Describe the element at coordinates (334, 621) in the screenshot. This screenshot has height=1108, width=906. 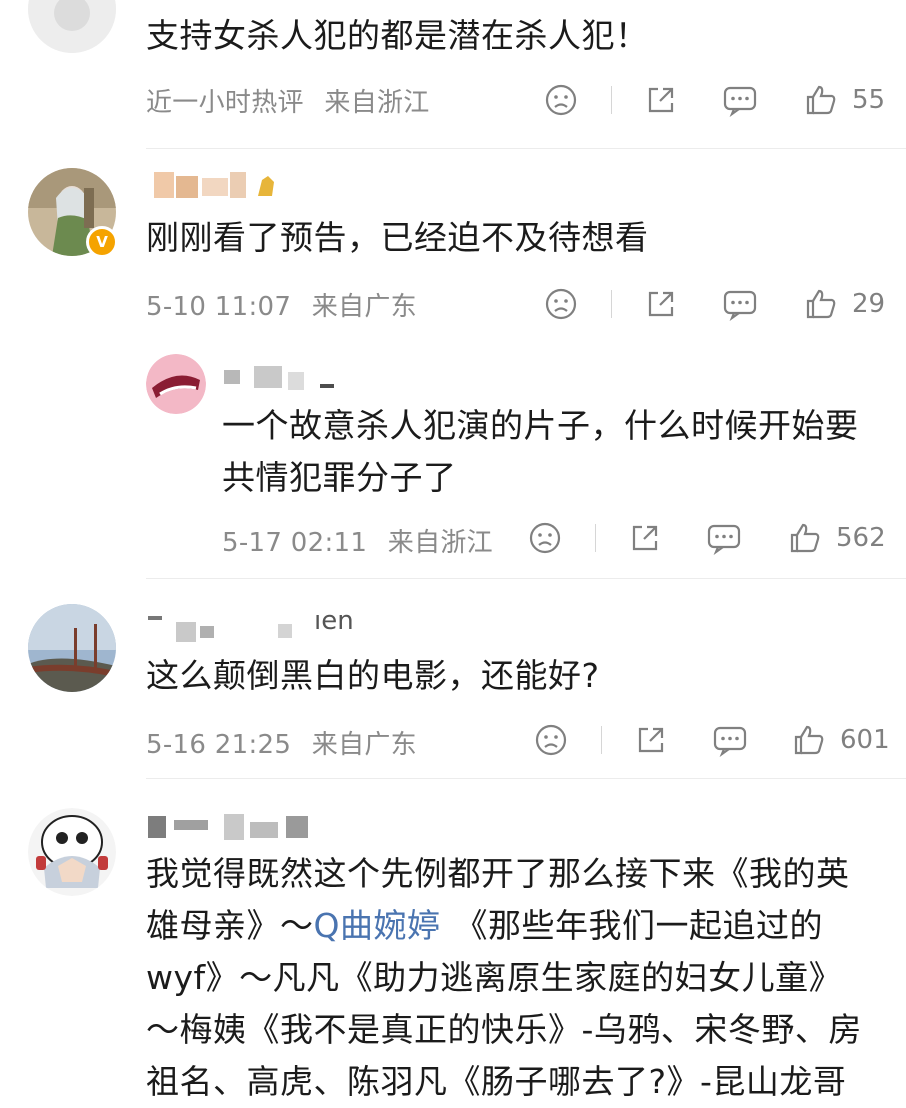
I see `username-fragment: ıen` at that location.